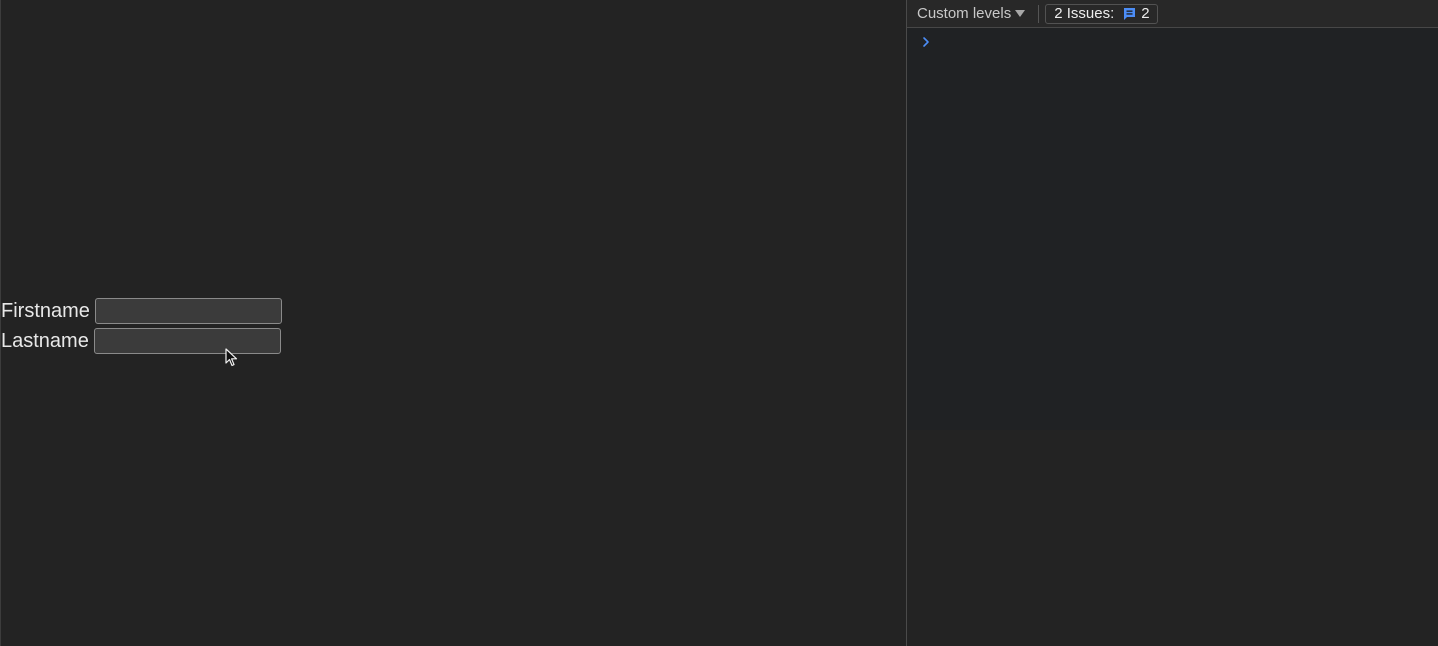  I want to click on issues-label: 2 Issues:, so click(1084, 13).